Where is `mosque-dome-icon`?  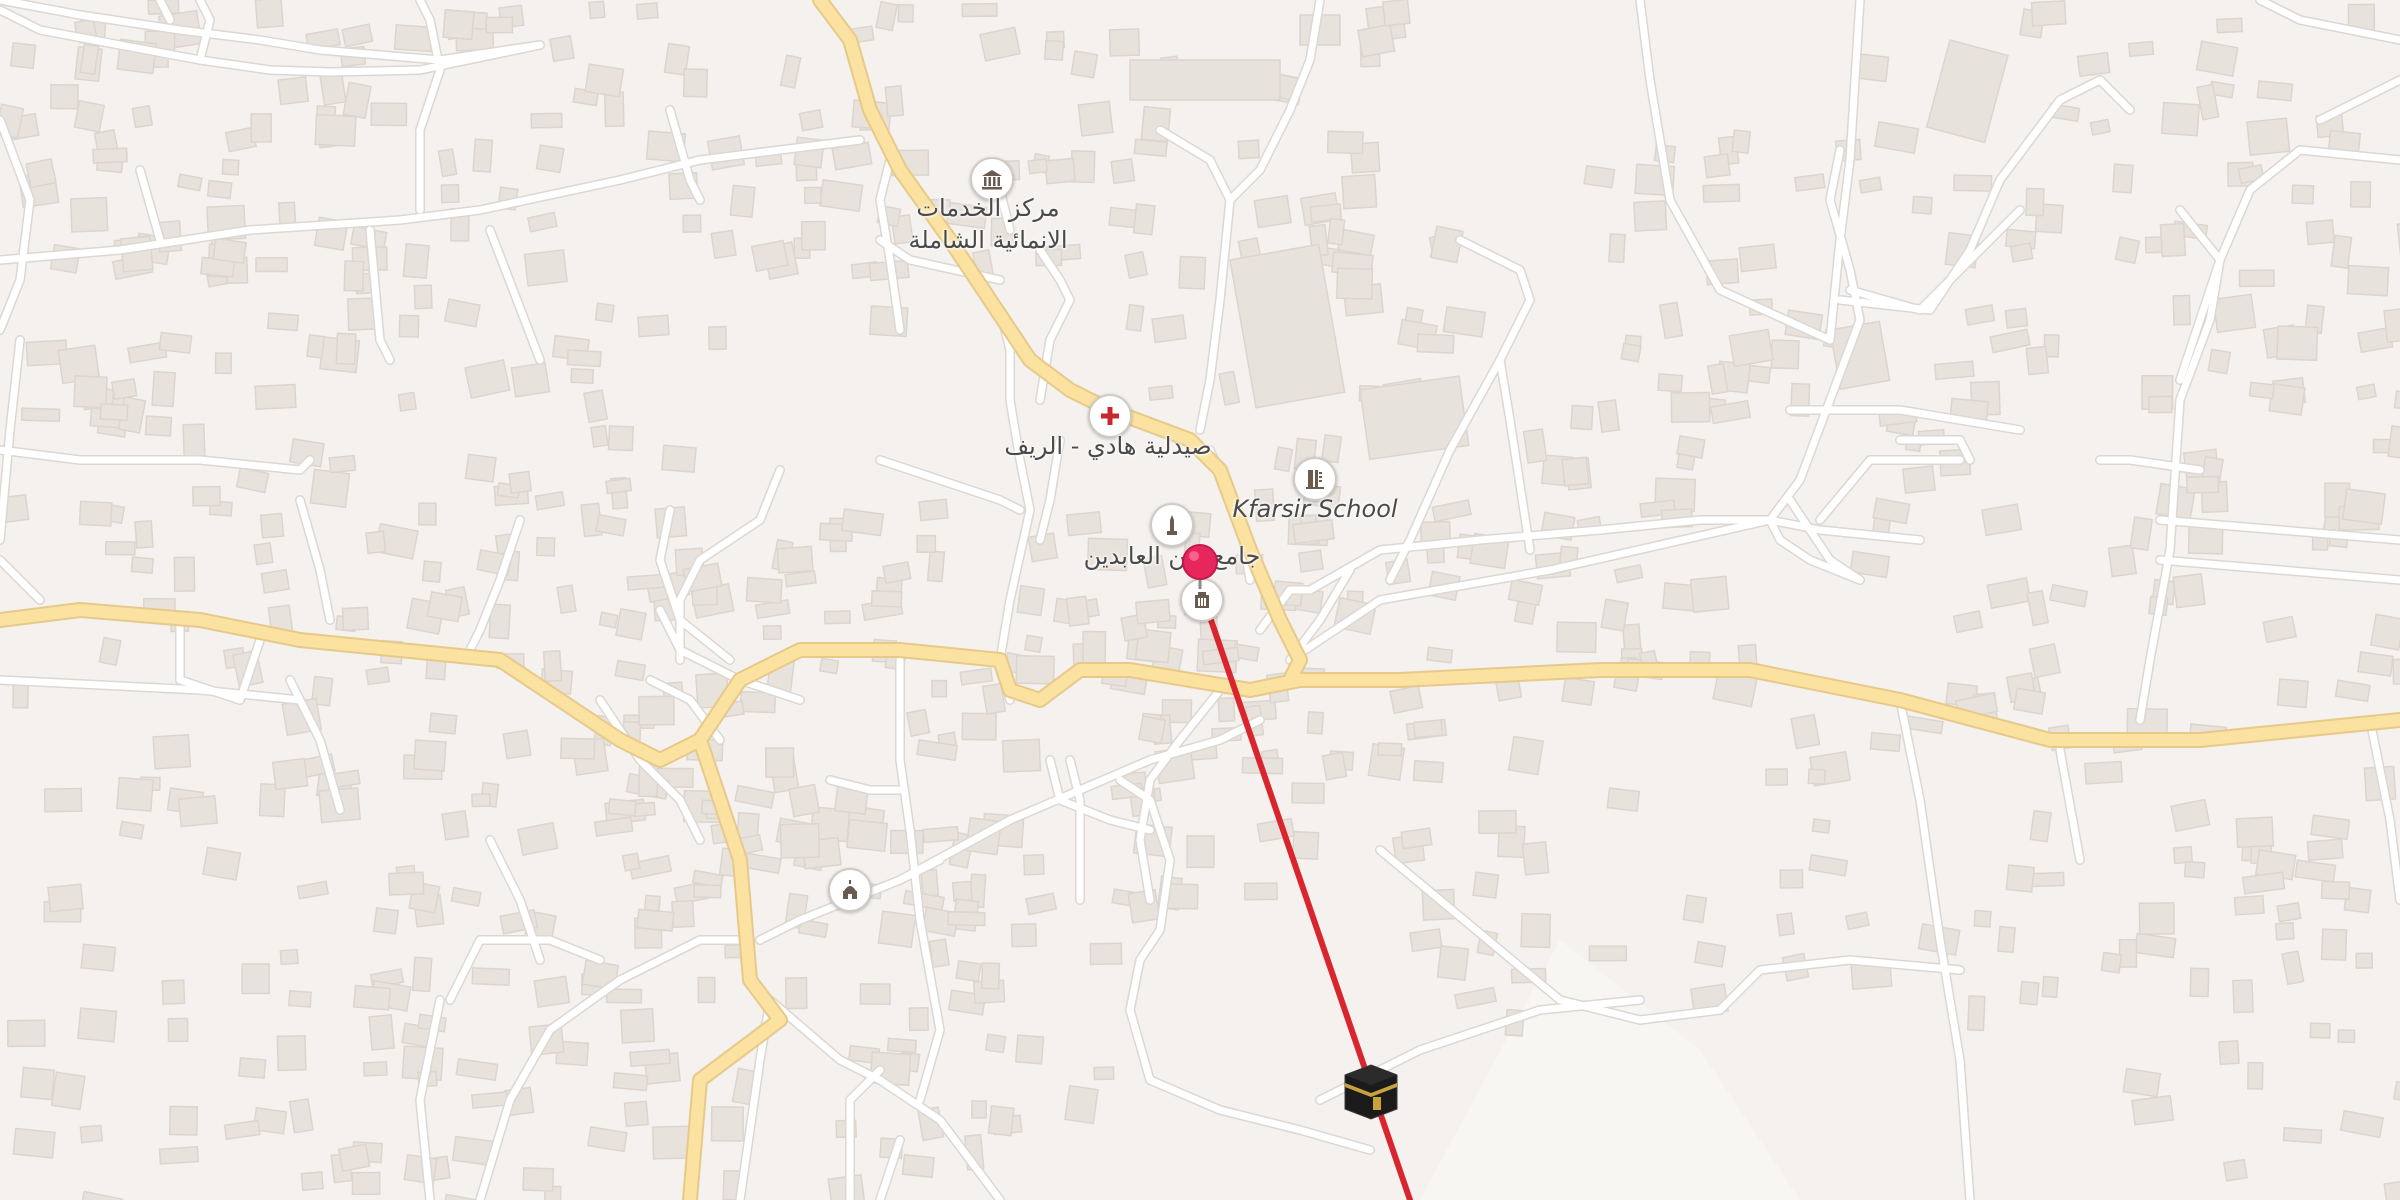 mosque-dome-icon is located at coordinates (850, 890).